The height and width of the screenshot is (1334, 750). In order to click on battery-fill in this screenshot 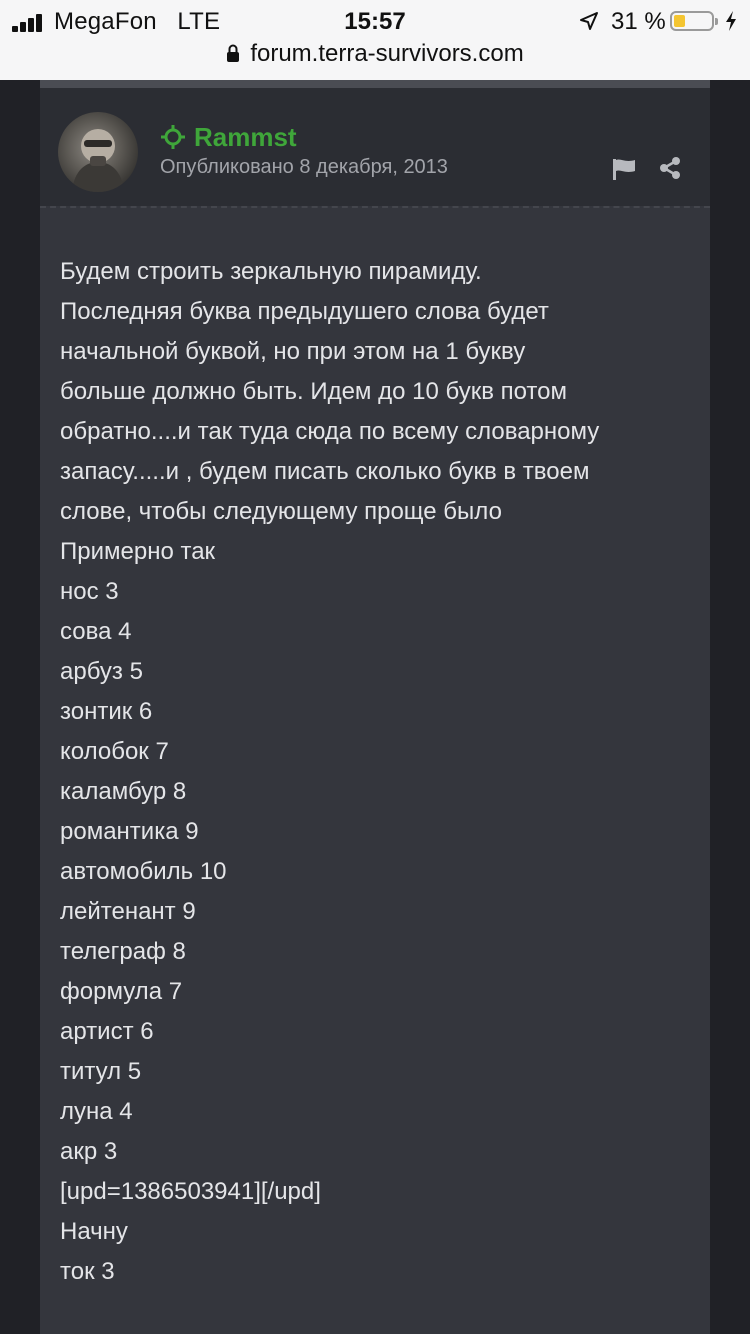, I will do `click(679, 21)`.